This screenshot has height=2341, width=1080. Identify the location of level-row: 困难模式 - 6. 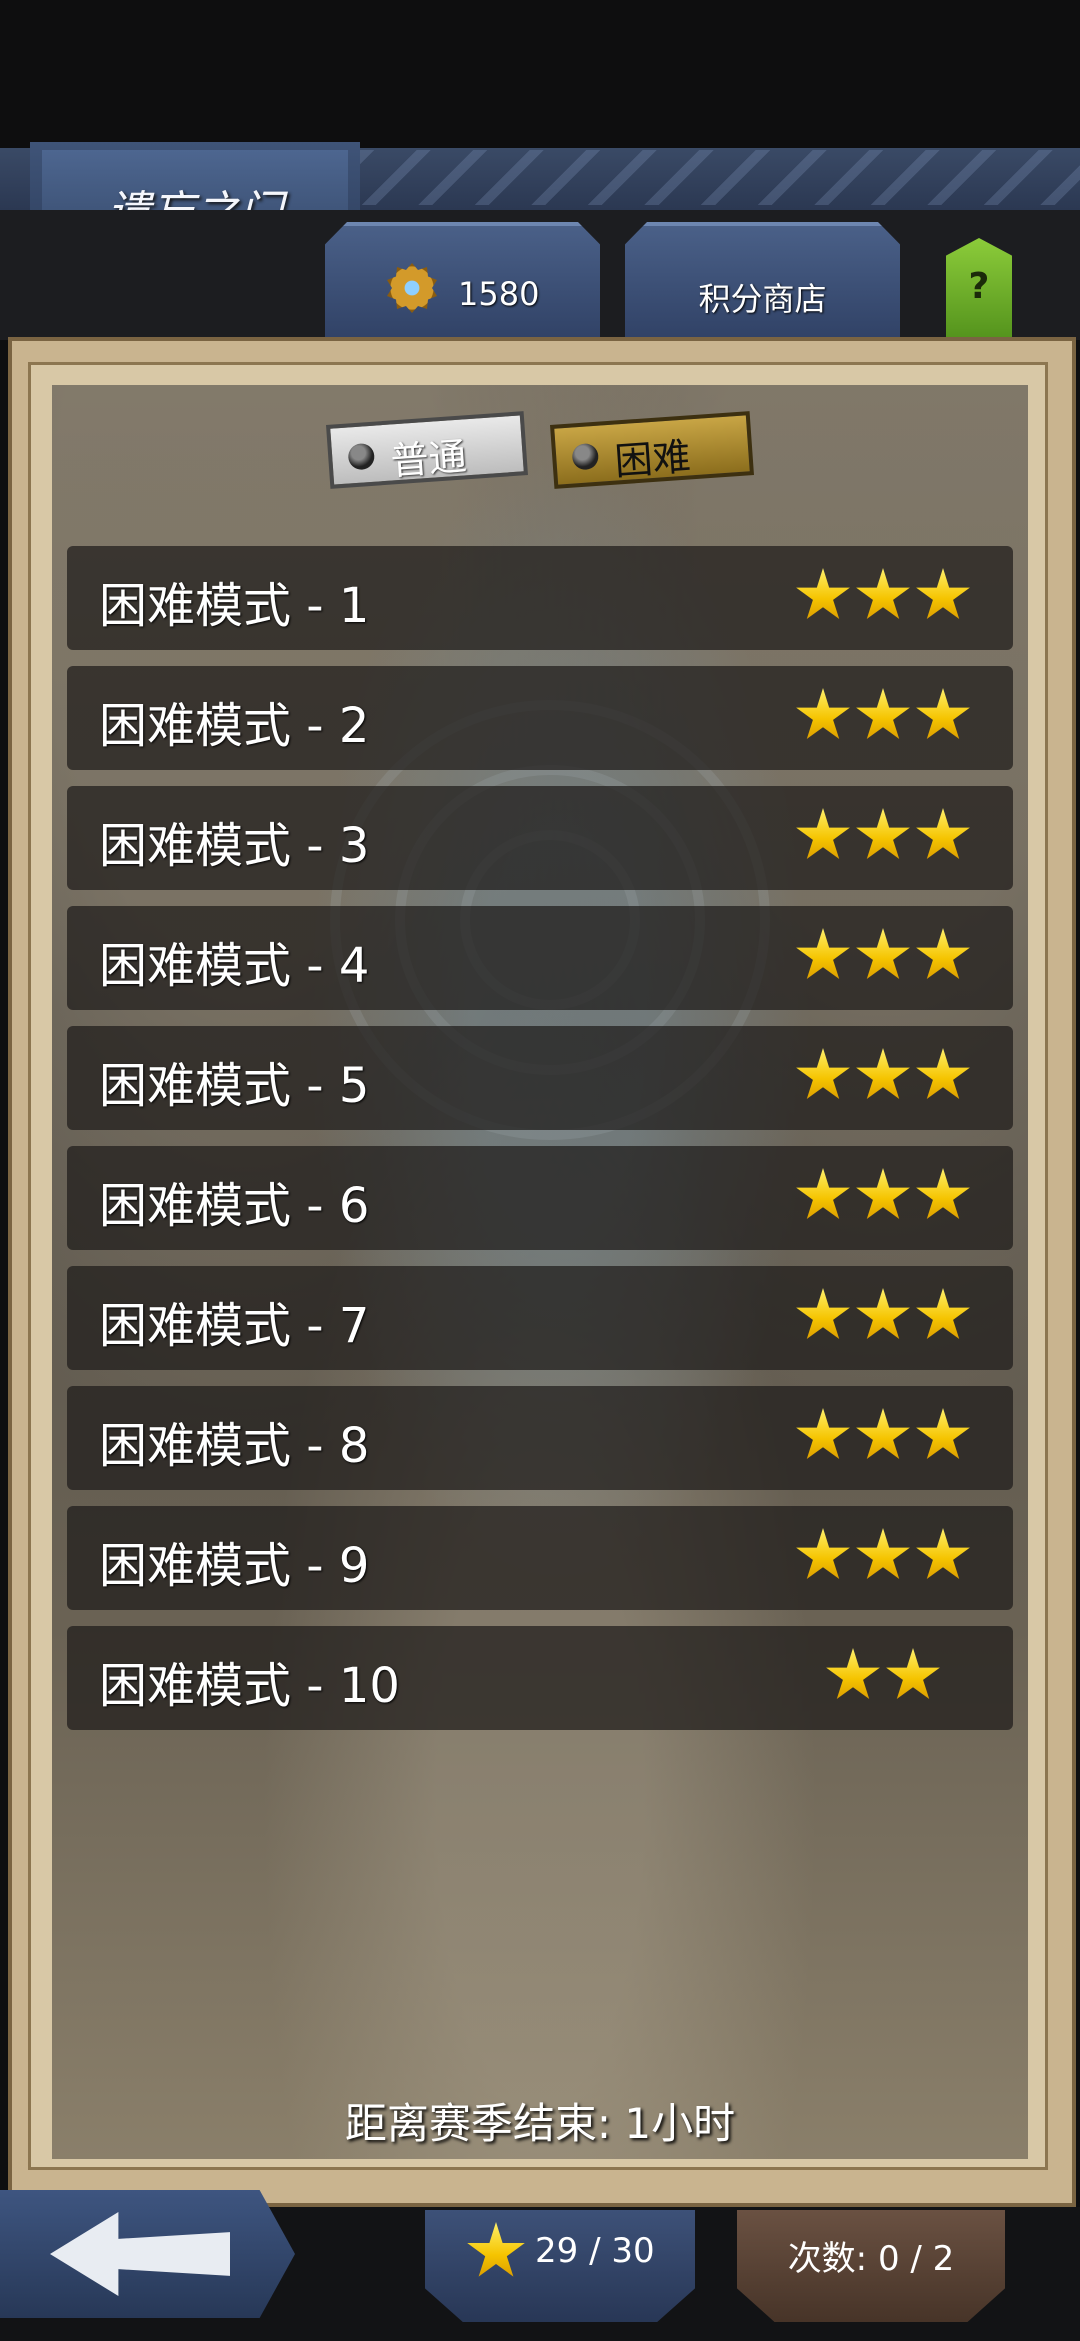
(540, 1198).